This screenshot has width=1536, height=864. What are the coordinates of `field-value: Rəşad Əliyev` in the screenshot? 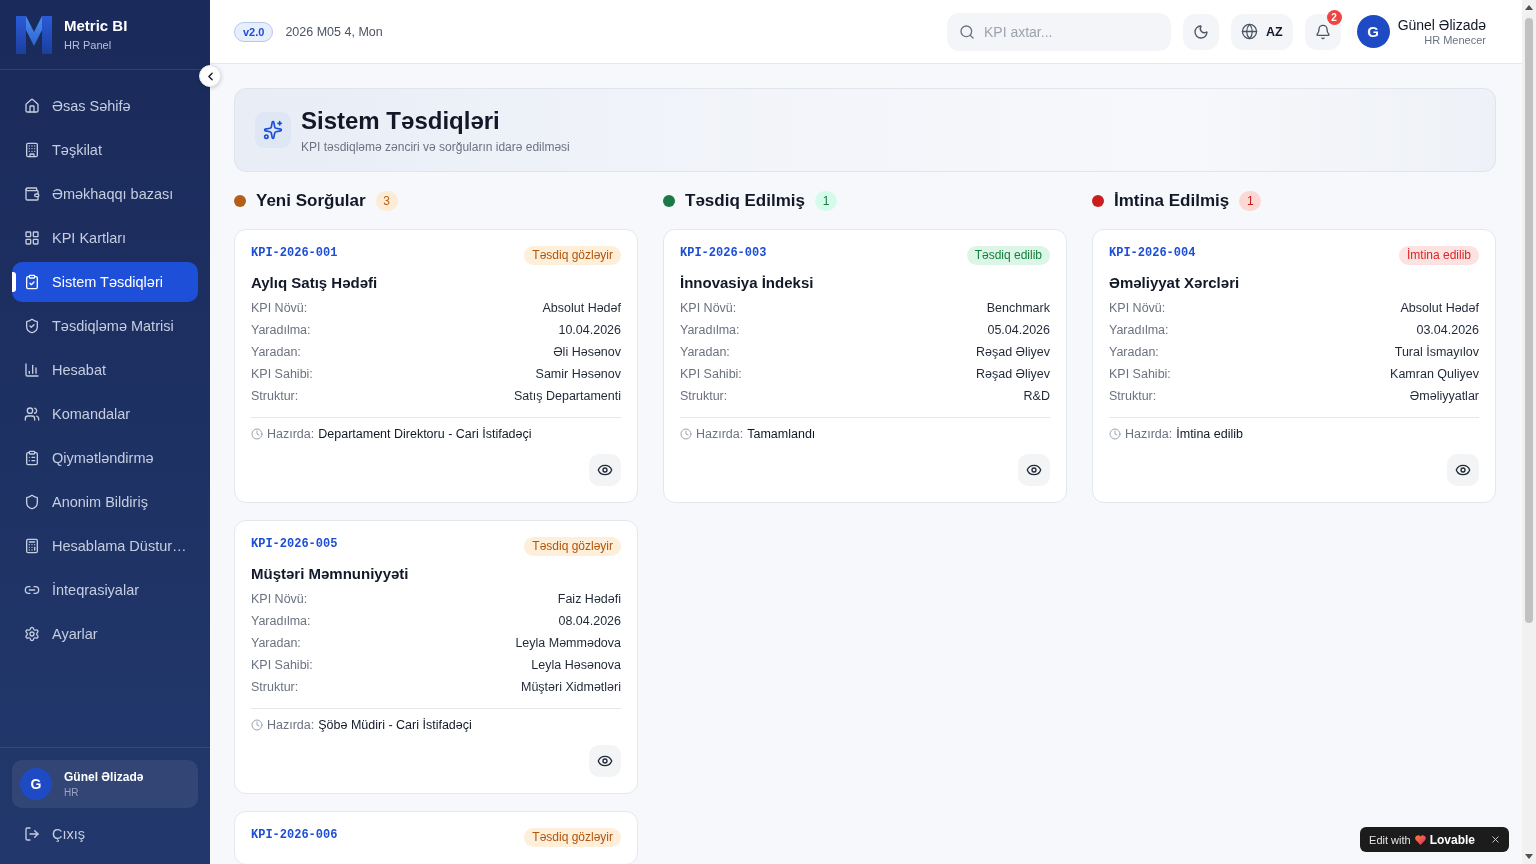 It's located at (1012, 352).